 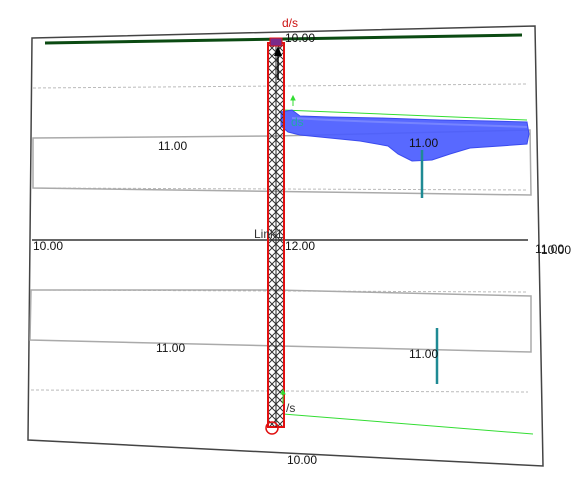 What do you see at coordinates (302, 460) in the screenshot?
I see `label-bottom-center: 10.00` at bounding box center [302, 460].